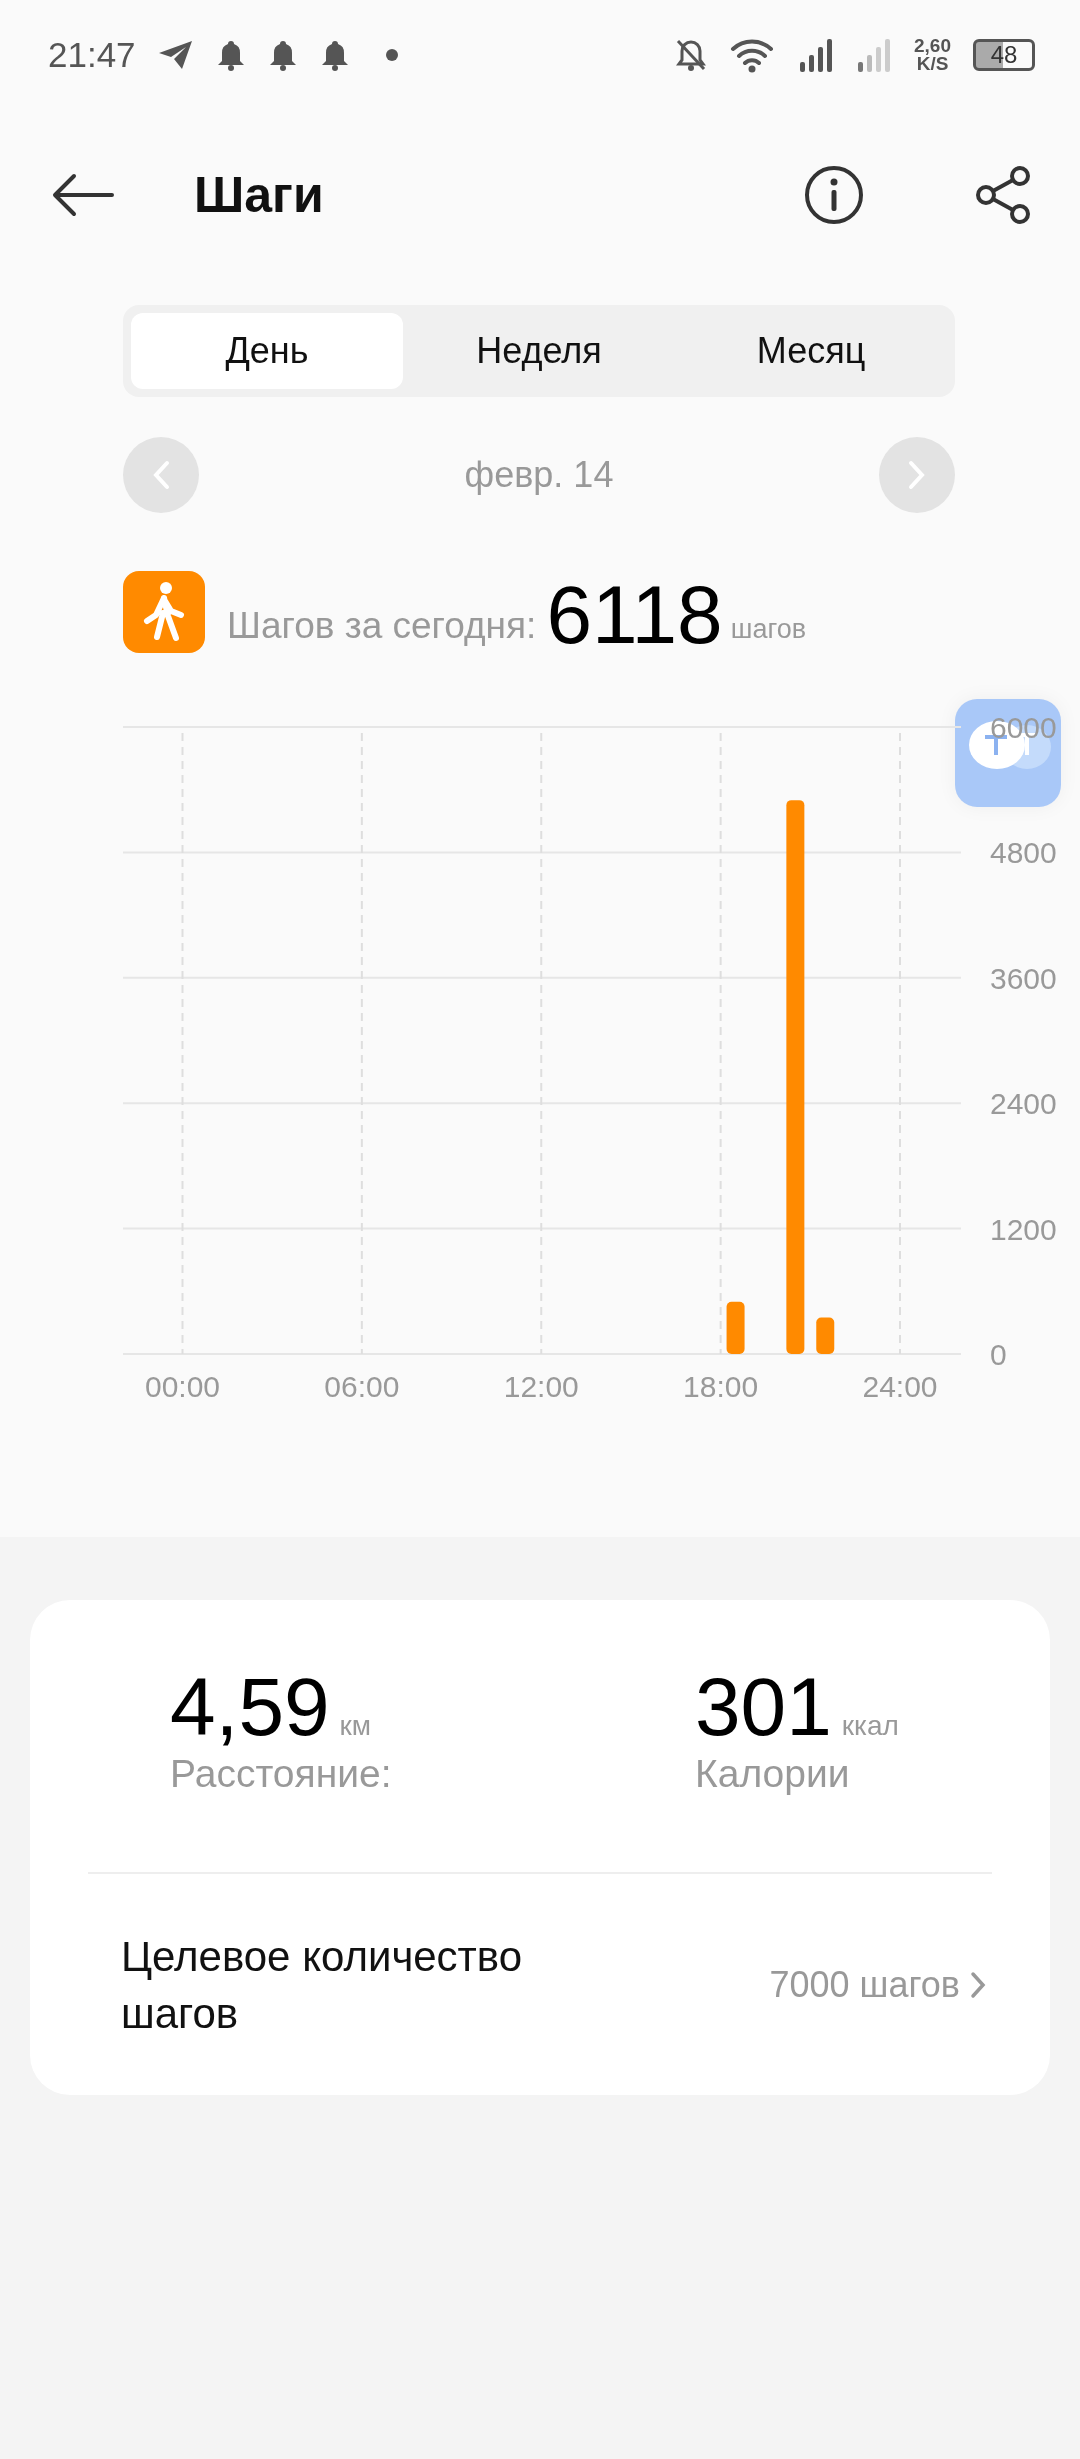 Image resolution: width=1080 pixels, height=2459 pixels. I want to click on page-title: Шаги, so click(259, 195).